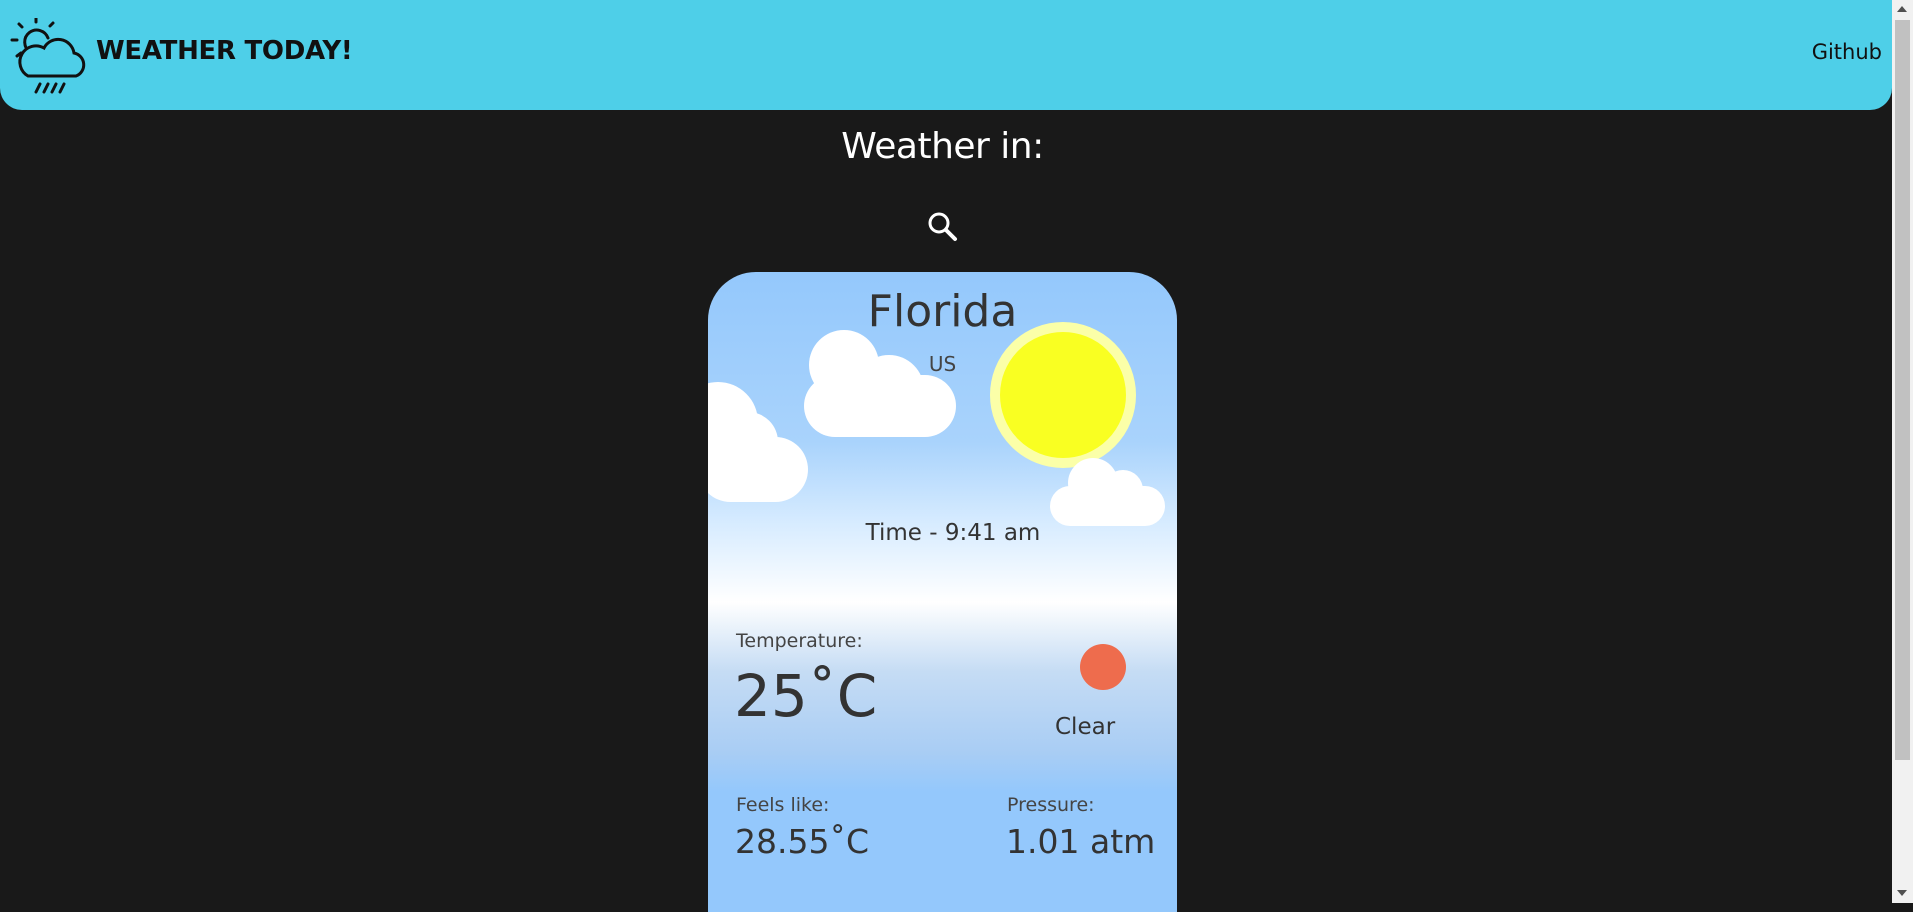 The image size is (1913, 912). What do you see at coordinates (942, 311) in the screenshot?
I see `city-name: Florida` at bounding box center [942, 311].